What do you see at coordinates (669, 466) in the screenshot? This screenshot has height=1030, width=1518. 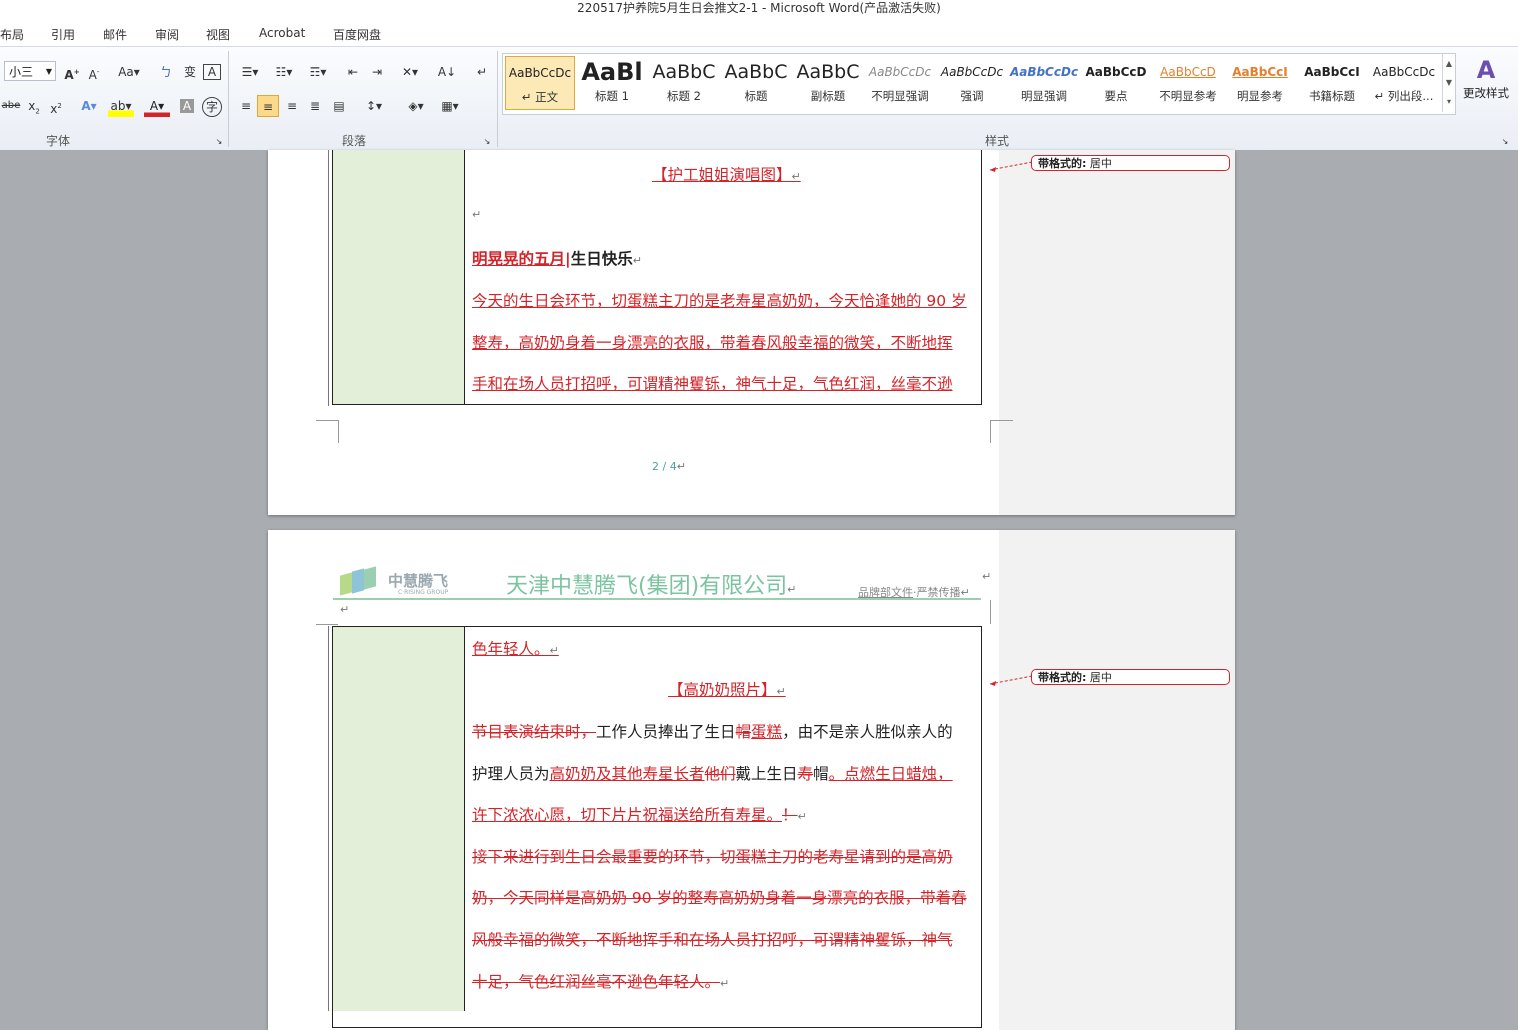 I see `page-number: 2 / 4↵` at bounding box center [669, 466].